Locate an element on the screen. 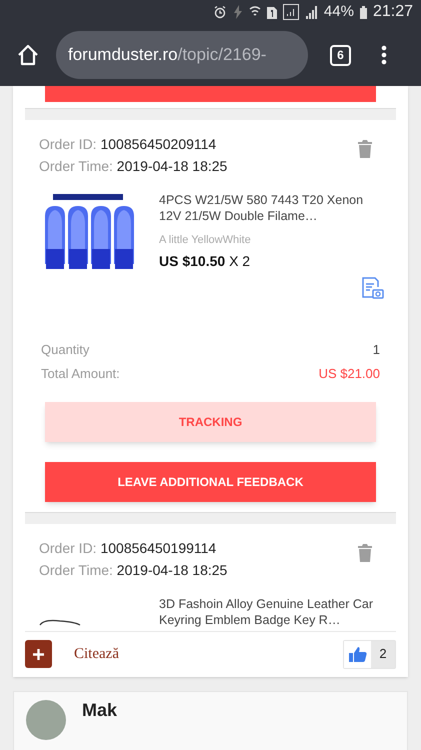  plus-icon is located at coordinates (38, 654).